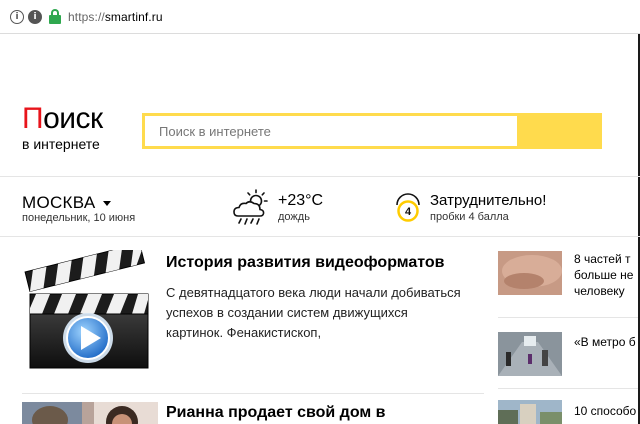 The width and height of the screenshot is (640, 424). I want to click on address-bar: i i https://smartinf.ru, so click(320, 17).